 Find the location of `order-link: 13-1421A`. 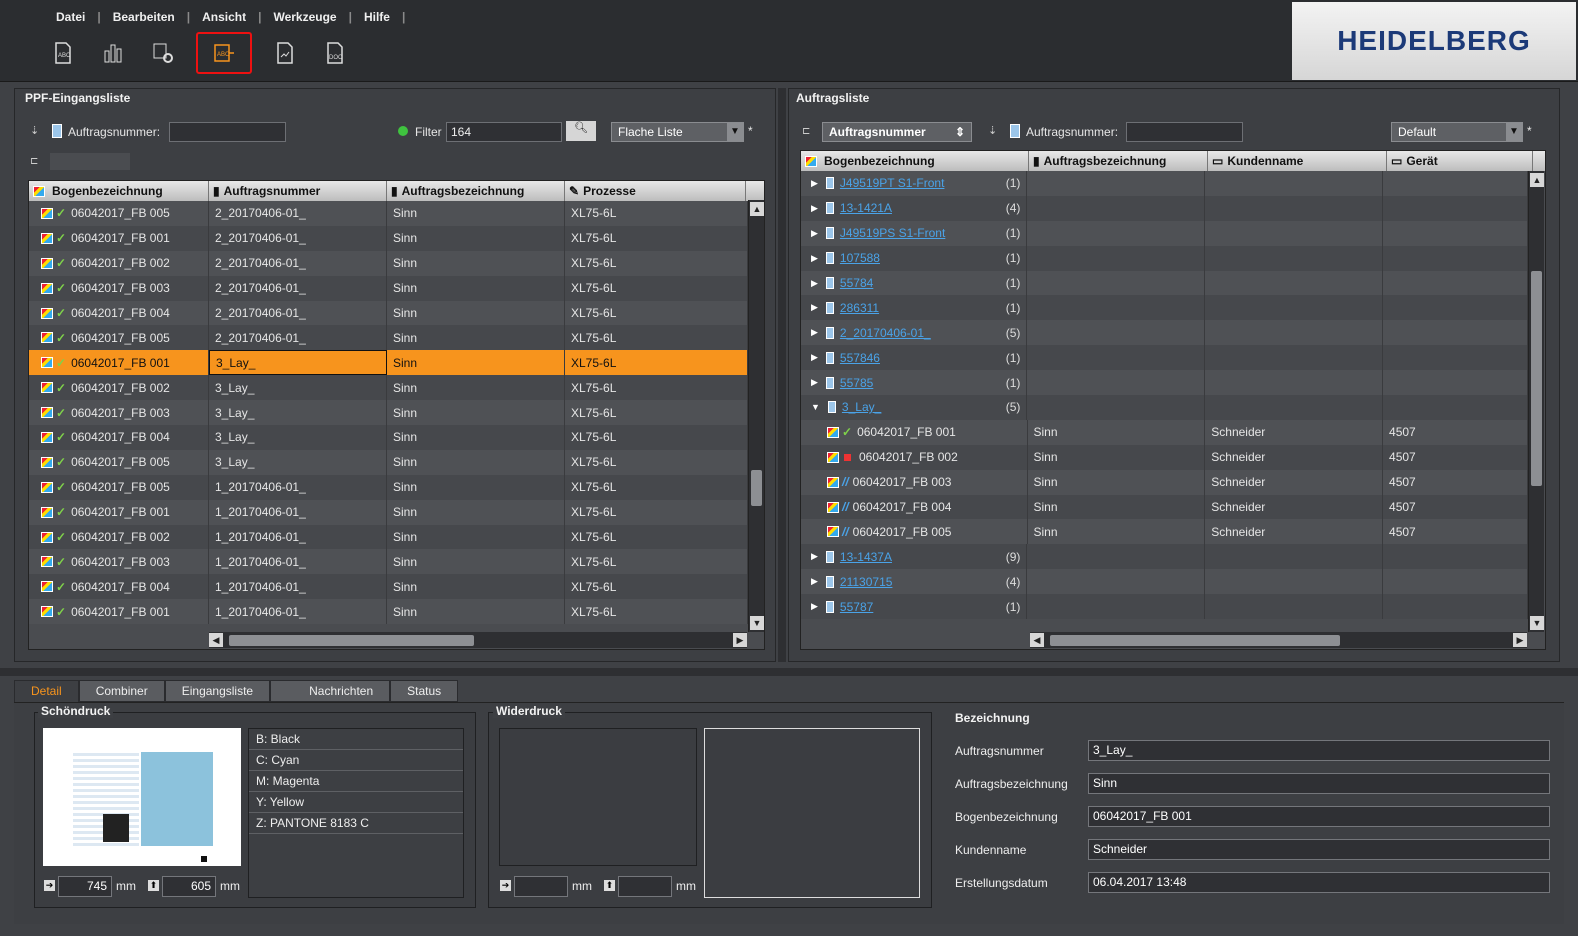

order-link: 13-1421A is located at coordinates (866, 208).